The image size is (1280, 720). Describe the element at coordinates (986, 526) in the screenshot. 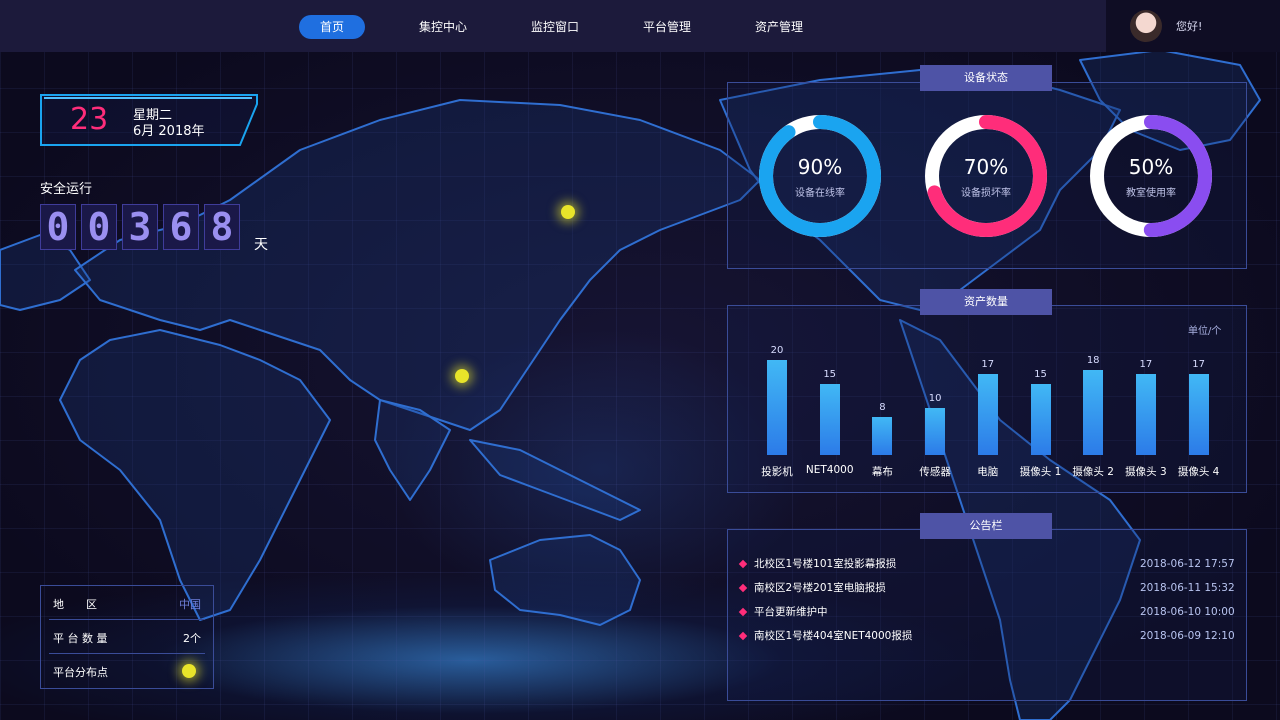

I see `notice-panel-title: 公告栏` at that location.